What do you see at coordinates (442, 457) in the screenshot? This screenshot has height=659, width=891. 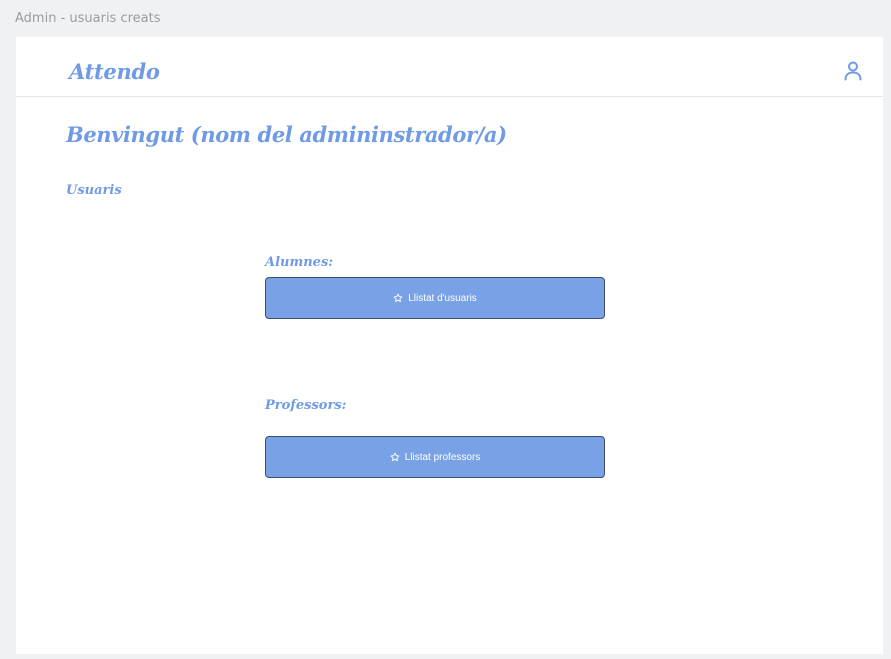 I see `list-teachers-button-label: Llistat professors` at bounding box center [442, 457].